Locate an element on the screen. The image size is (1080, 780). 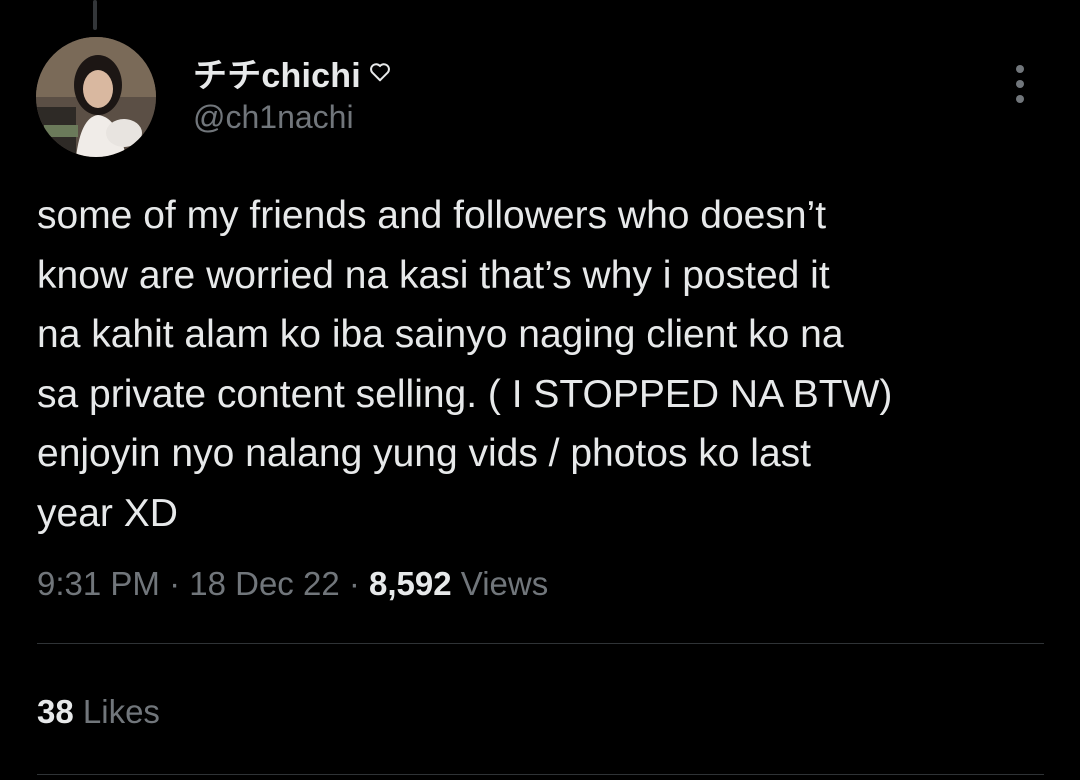
likes-link: 38 Likes is located at coordinates (98, 712).